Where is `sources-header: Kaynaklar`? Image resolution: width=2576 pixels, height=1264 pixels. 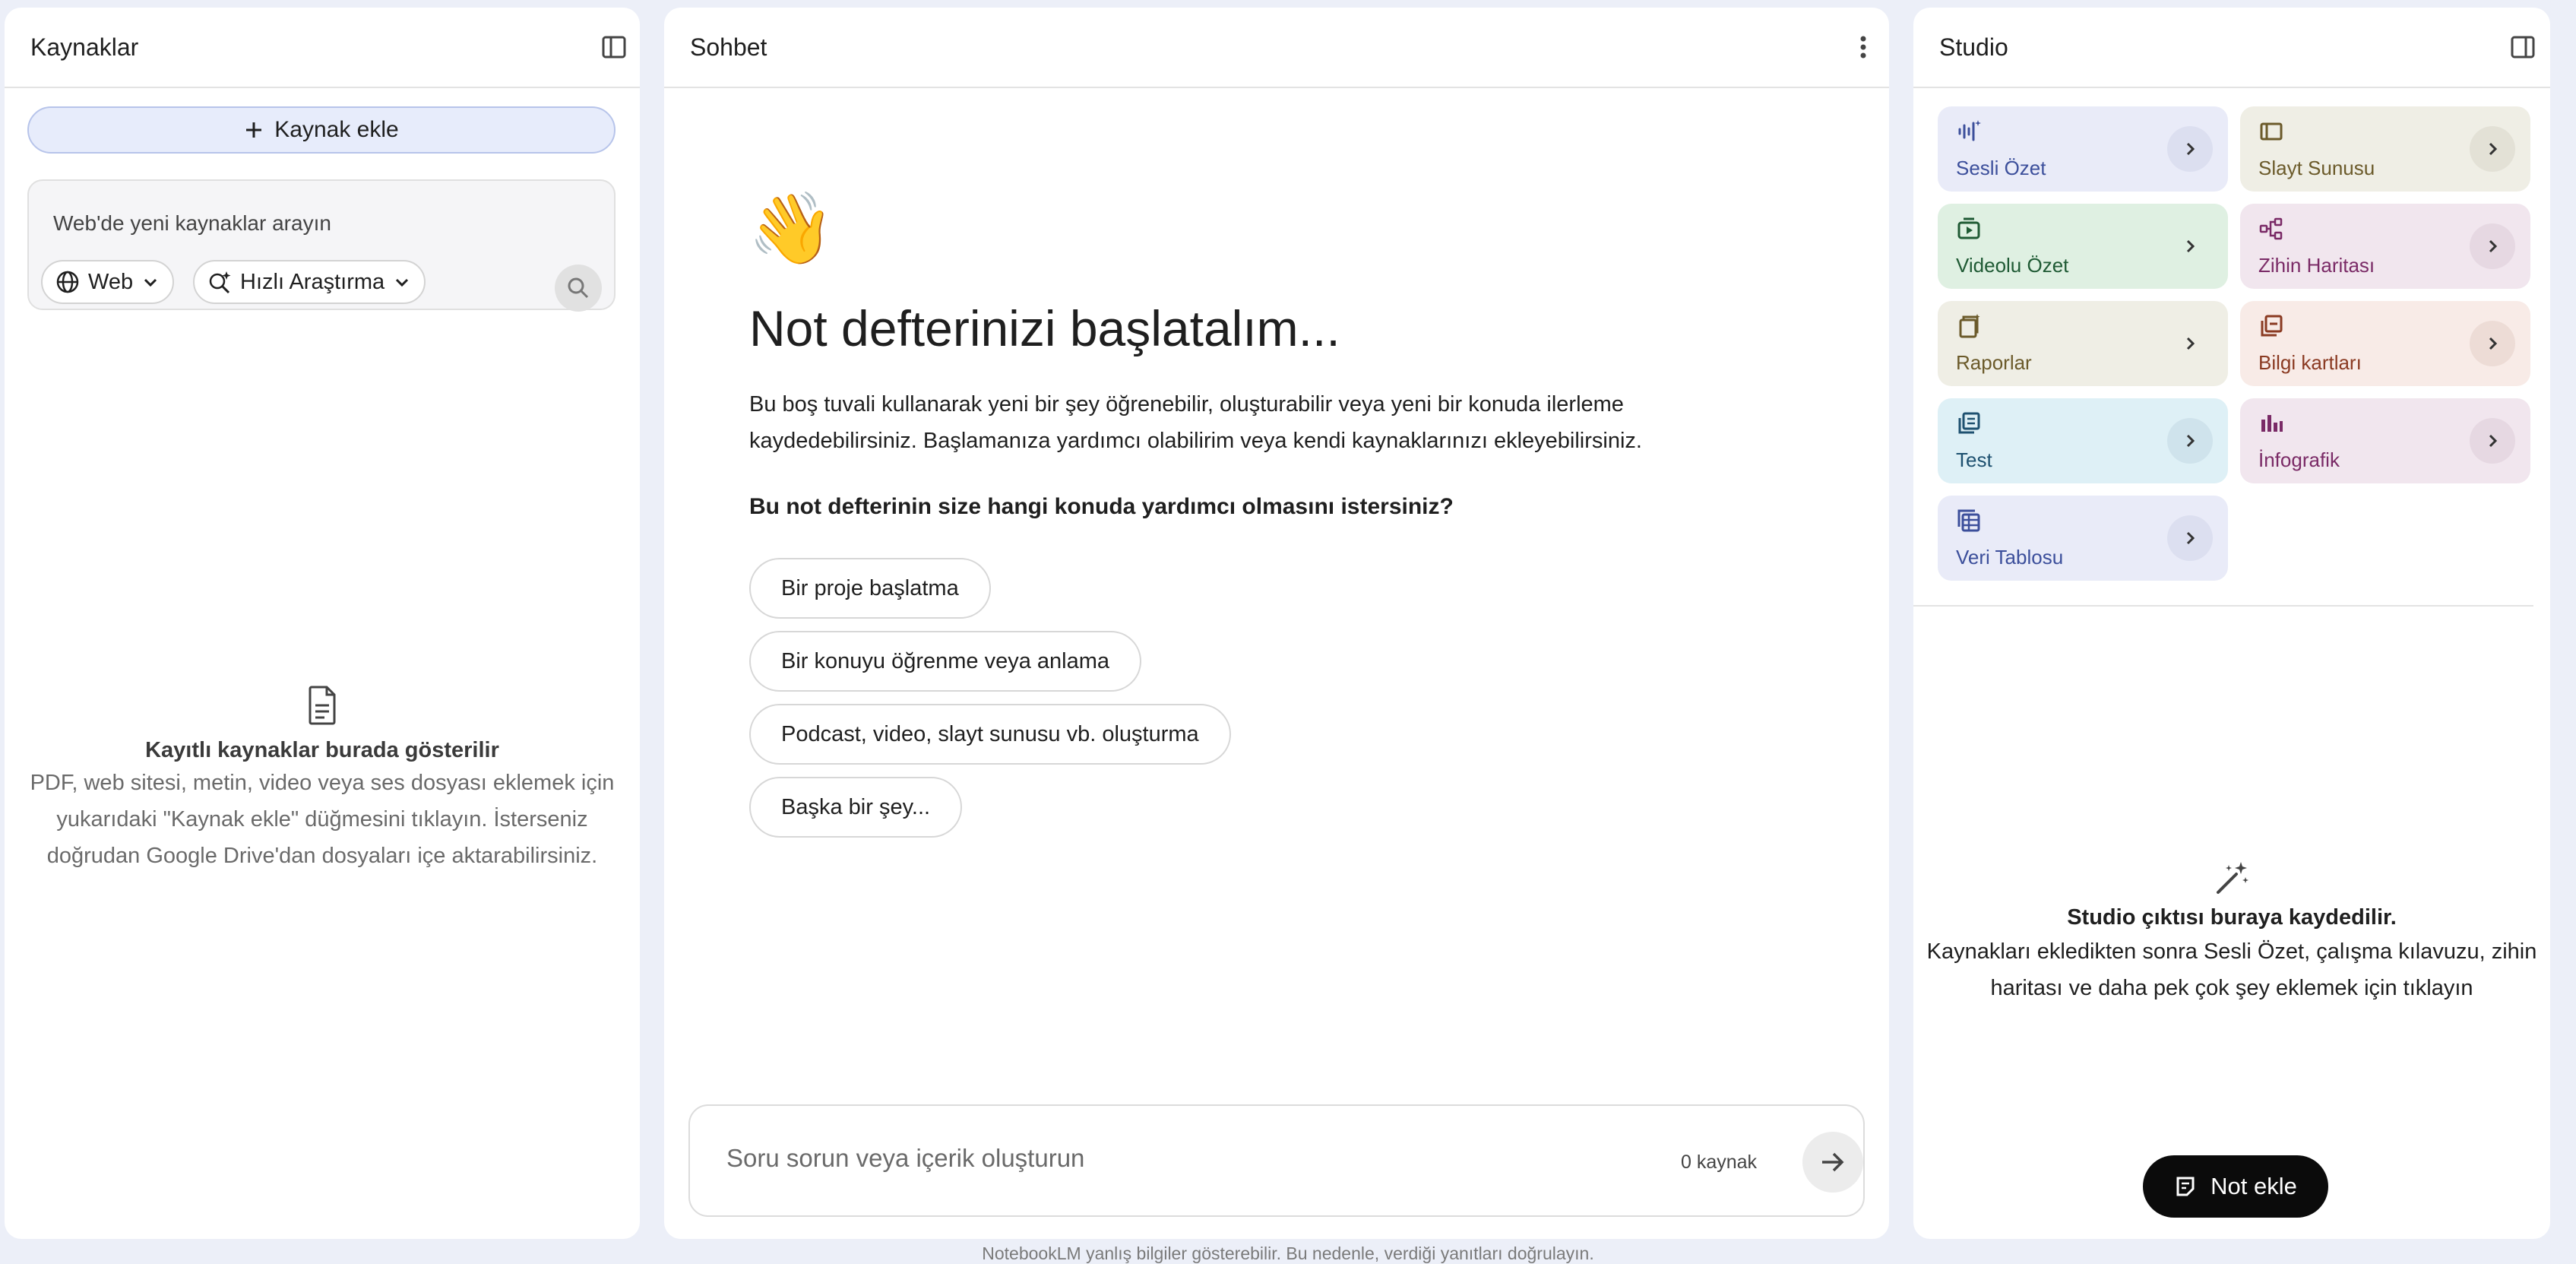 sources-header: Kaynaklar is located at coordinates (322, 48).